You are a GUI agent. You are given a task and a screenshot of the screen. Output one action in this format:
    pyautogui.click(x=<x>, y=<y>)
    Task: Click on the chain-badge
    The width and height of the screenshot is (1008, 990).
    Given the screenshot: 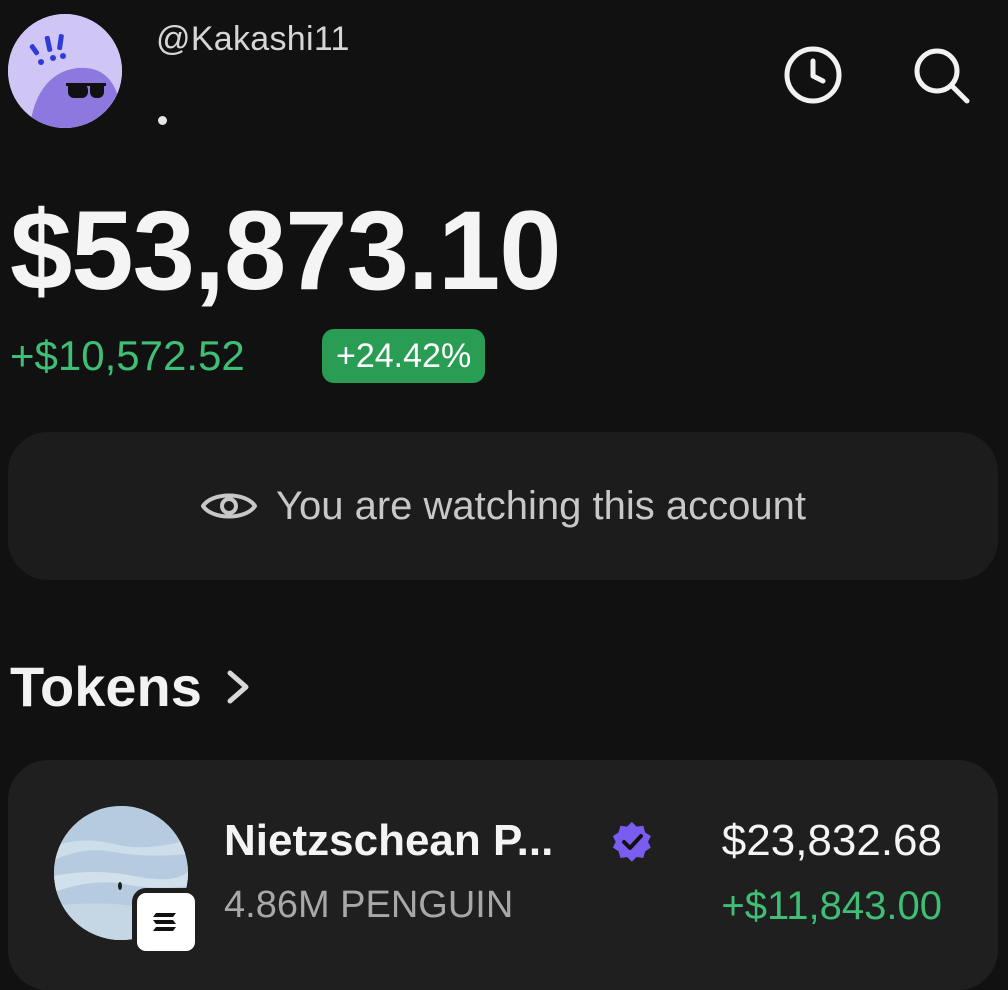 What is the action you would take?
    pyautogui.click(x=166, y=922)
    